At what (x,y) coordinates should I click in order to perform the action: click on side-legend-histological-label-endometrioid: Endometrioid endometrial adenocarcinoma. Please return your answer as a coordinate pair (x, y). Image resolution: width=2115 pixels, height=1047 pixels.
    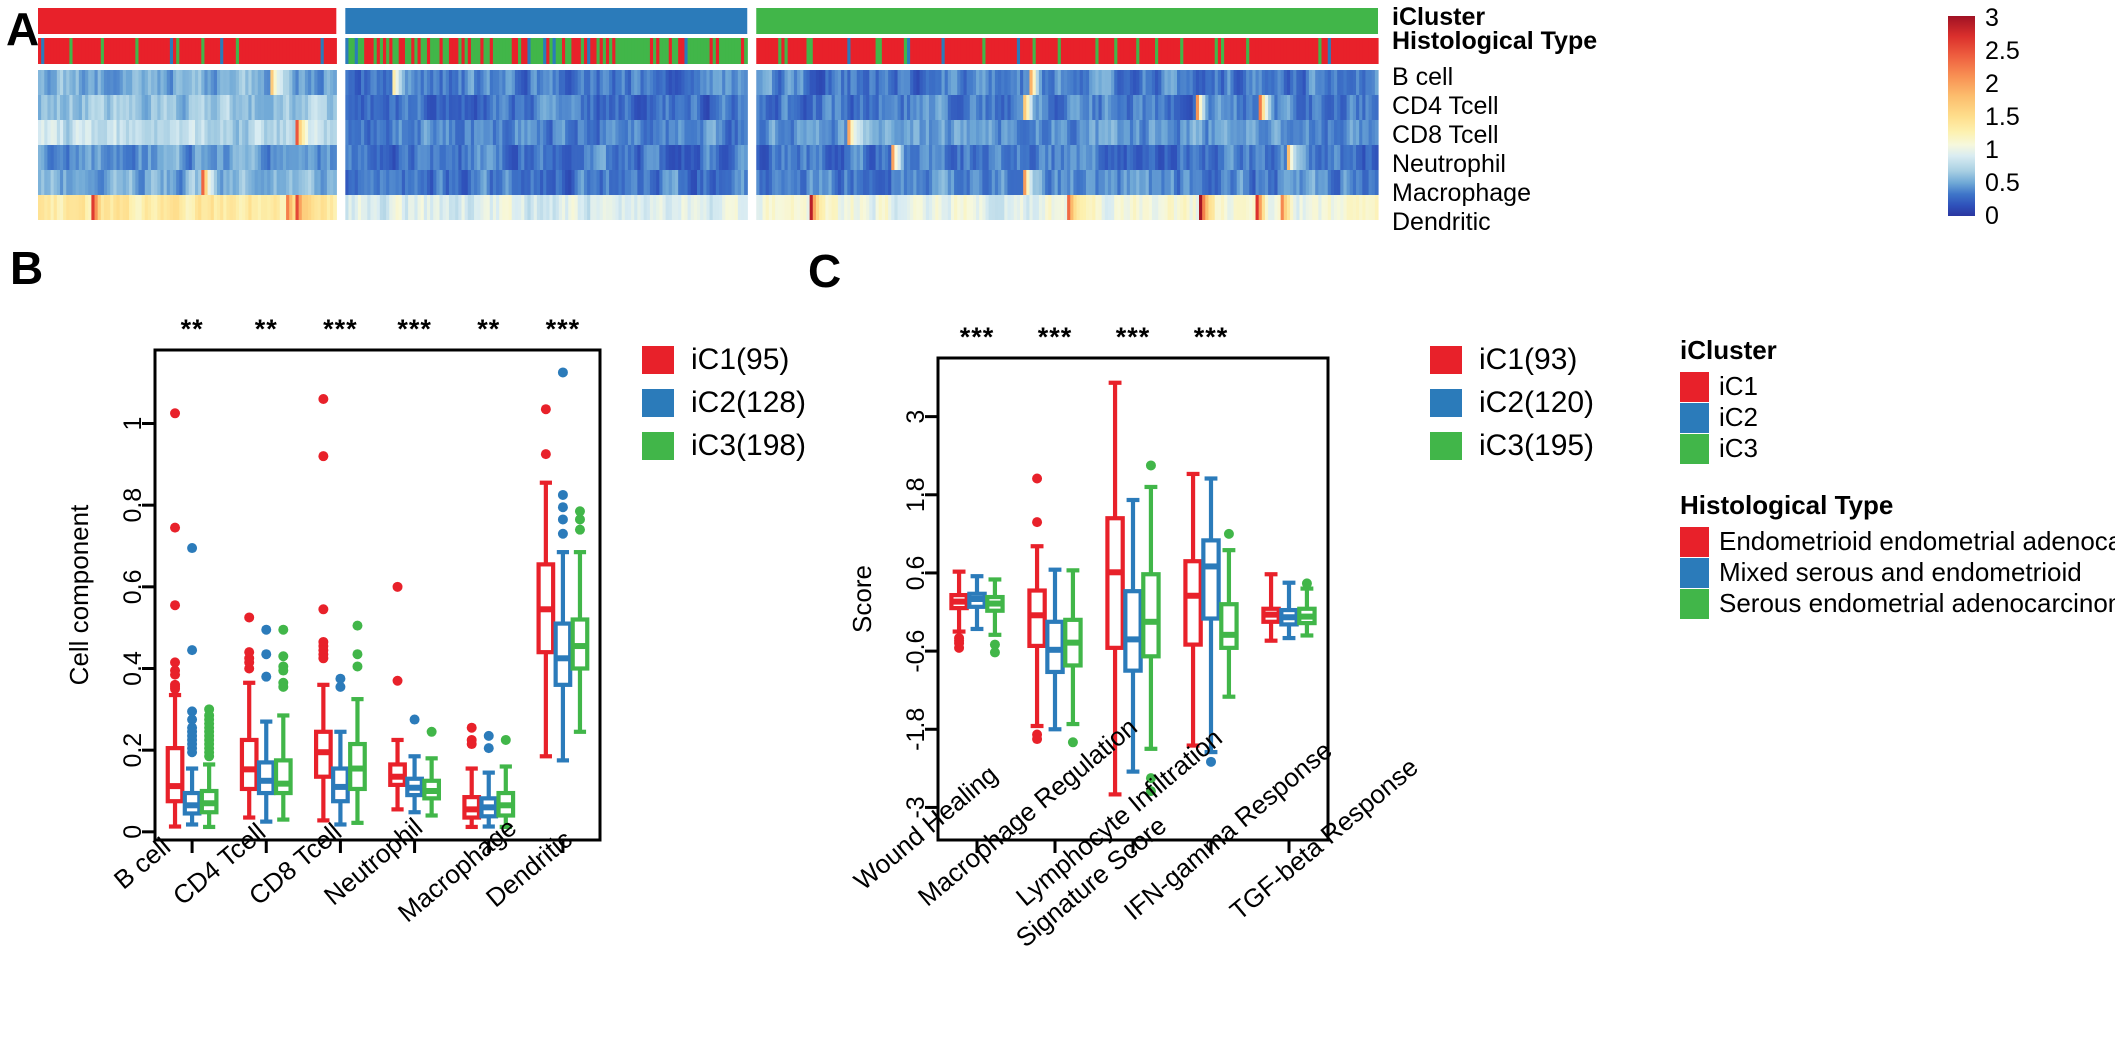
    Looking at the image, I should click on (1917, 541).